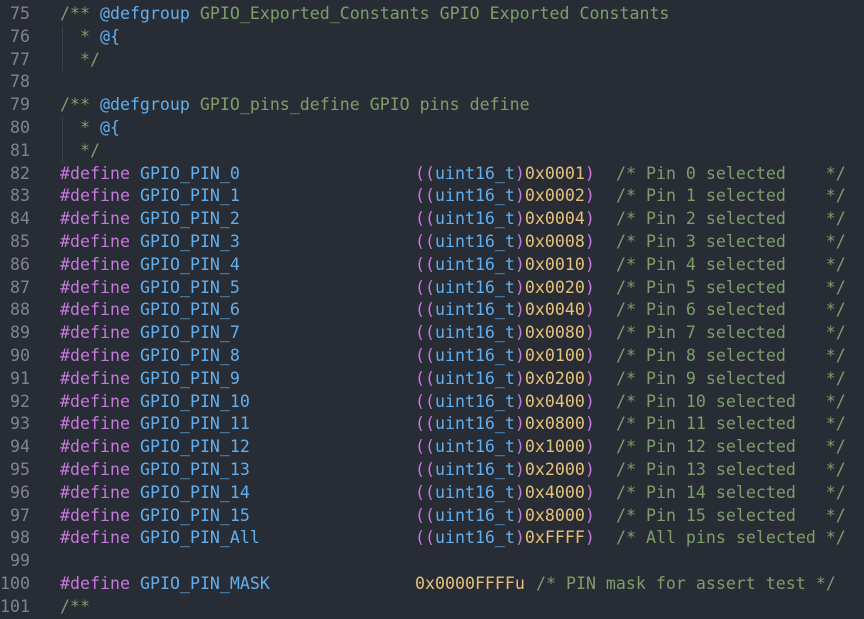  I want to click on line-number: 75, so click(20, 13).